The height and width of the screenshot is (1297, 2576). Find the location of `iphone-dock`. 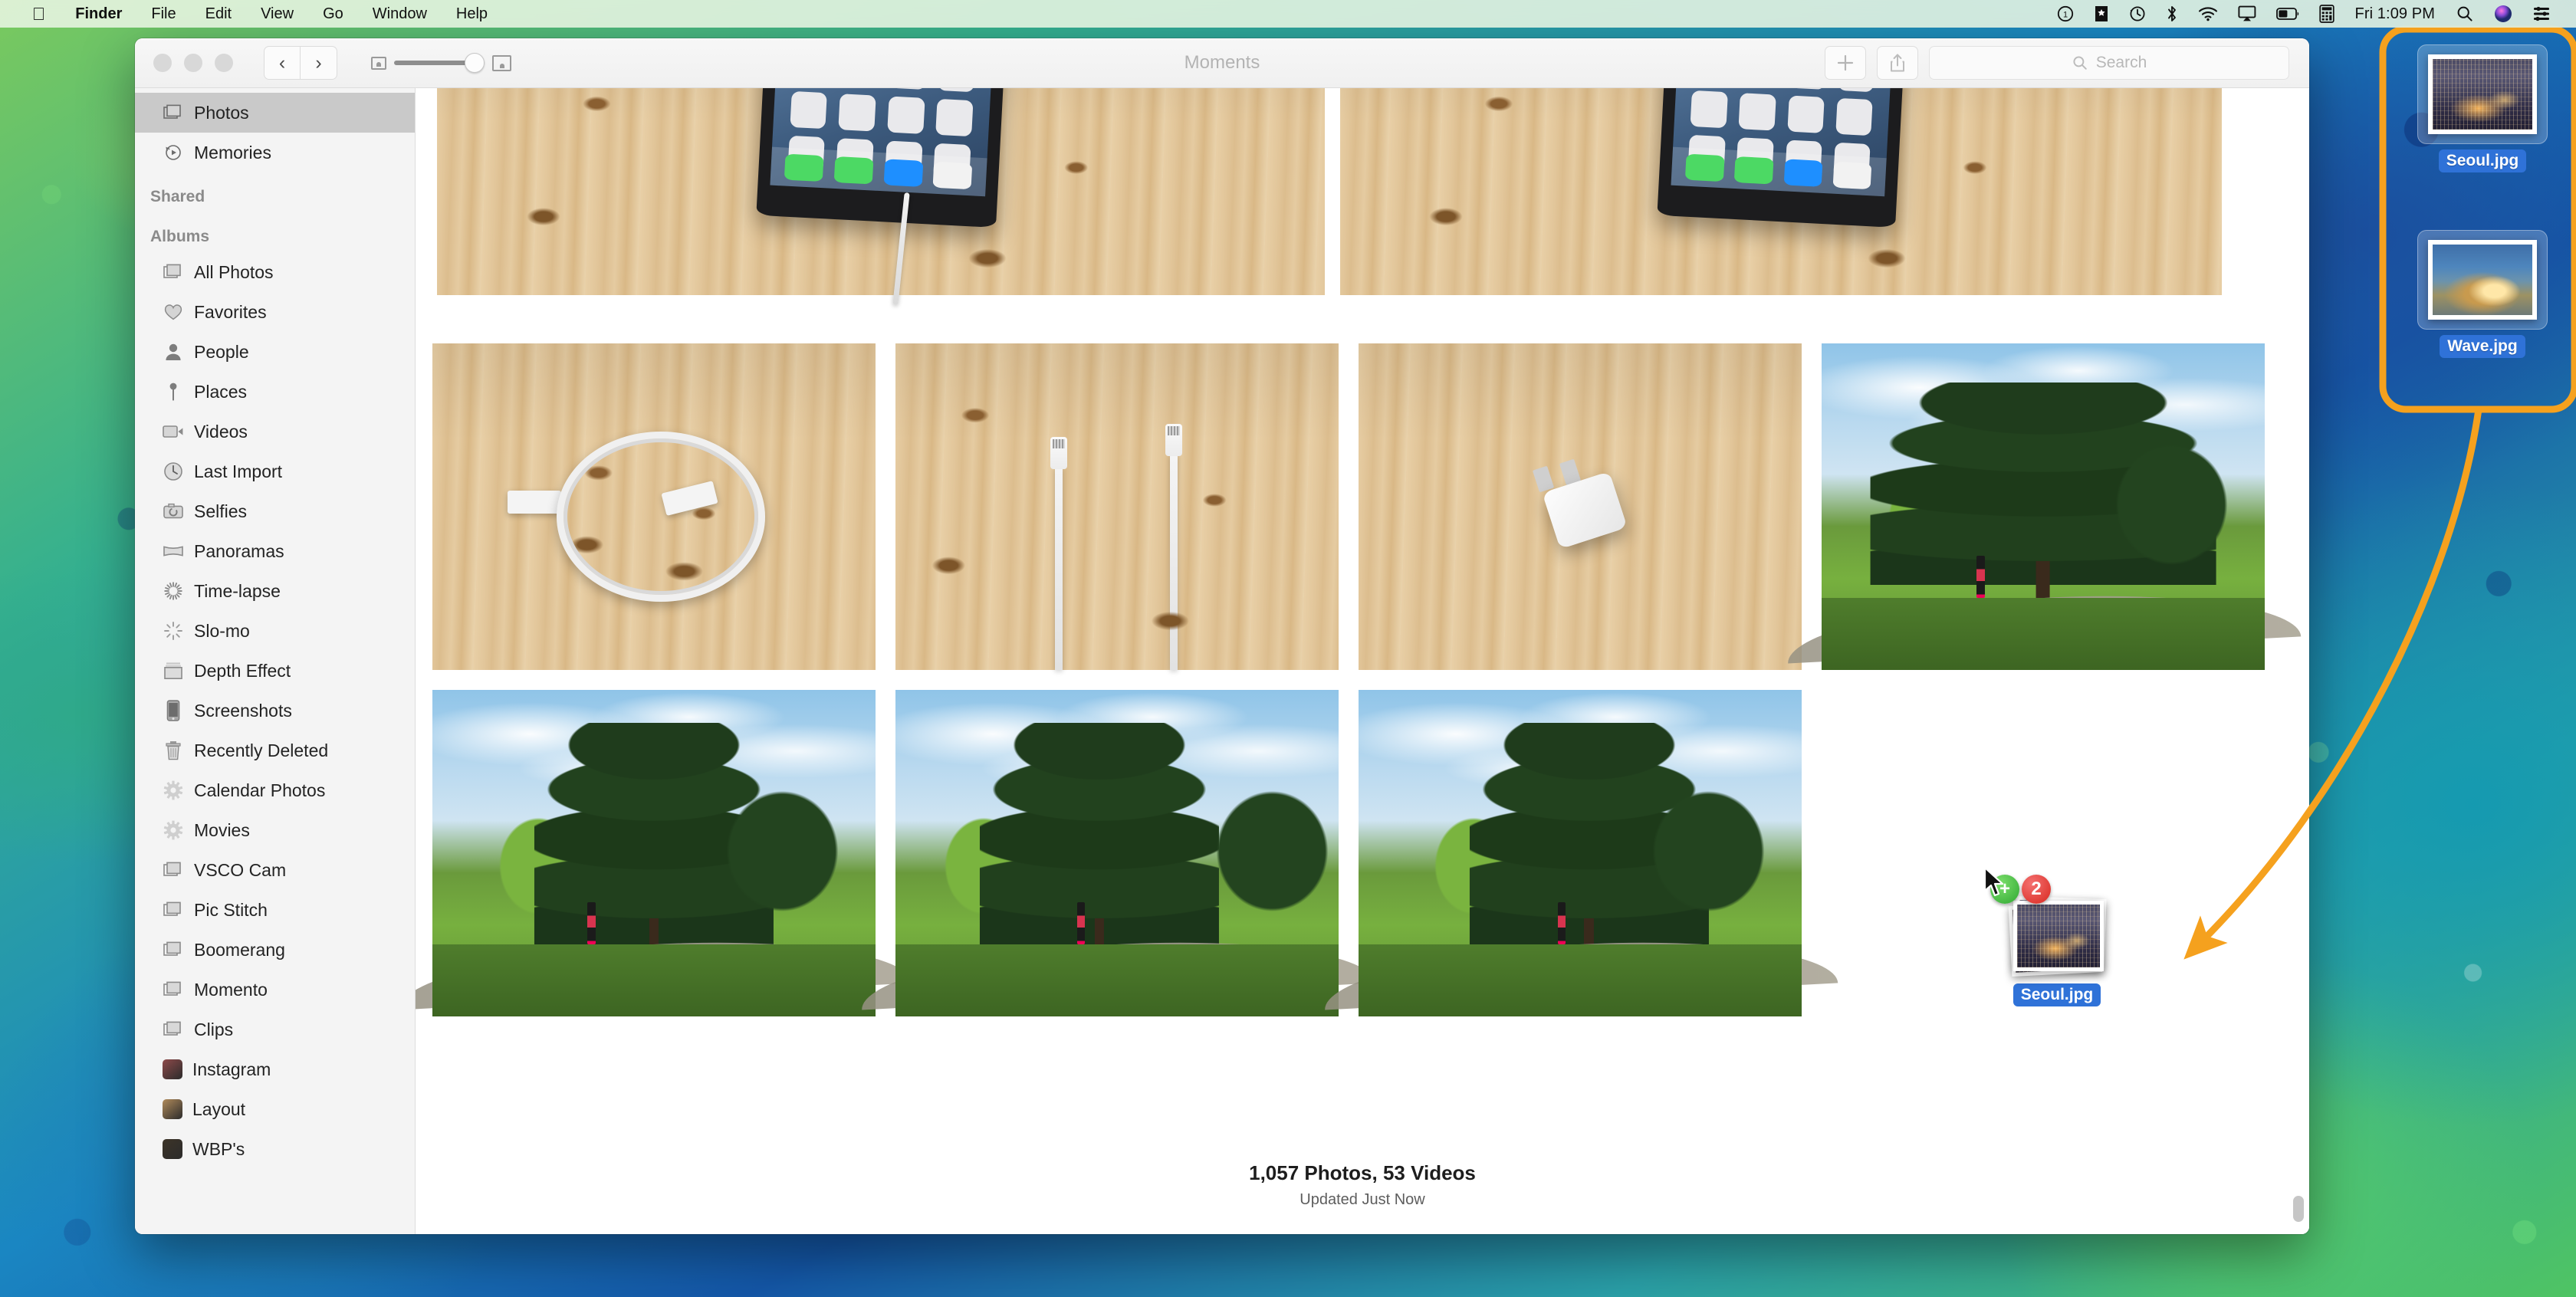

iphone-dock is located at coordinates (878, 171).